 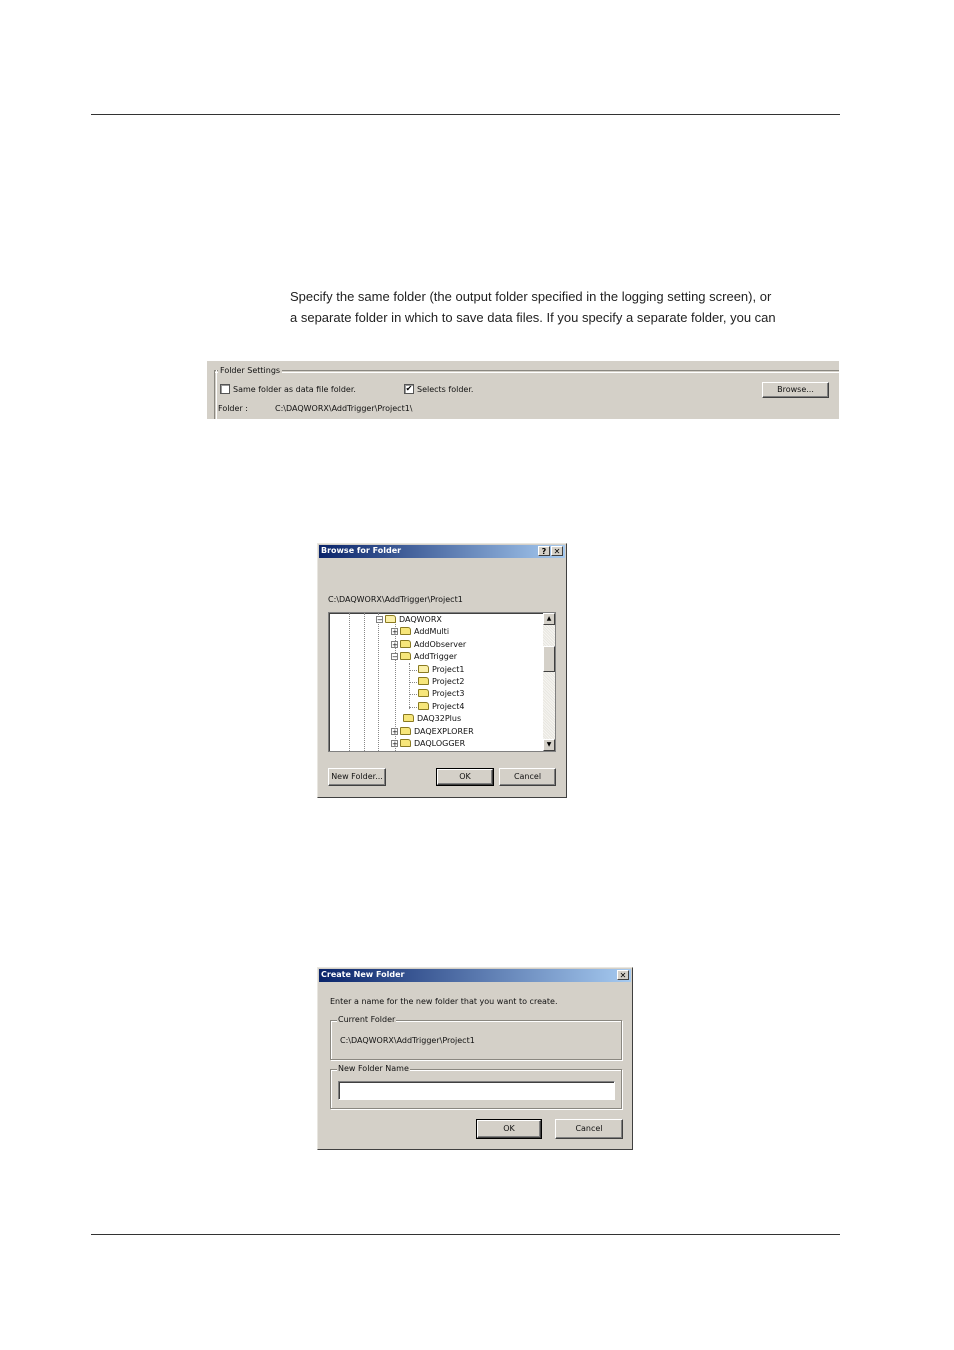 I want to click on tree-item-addobserver: + AddObserver, so click(x=428, y=646).